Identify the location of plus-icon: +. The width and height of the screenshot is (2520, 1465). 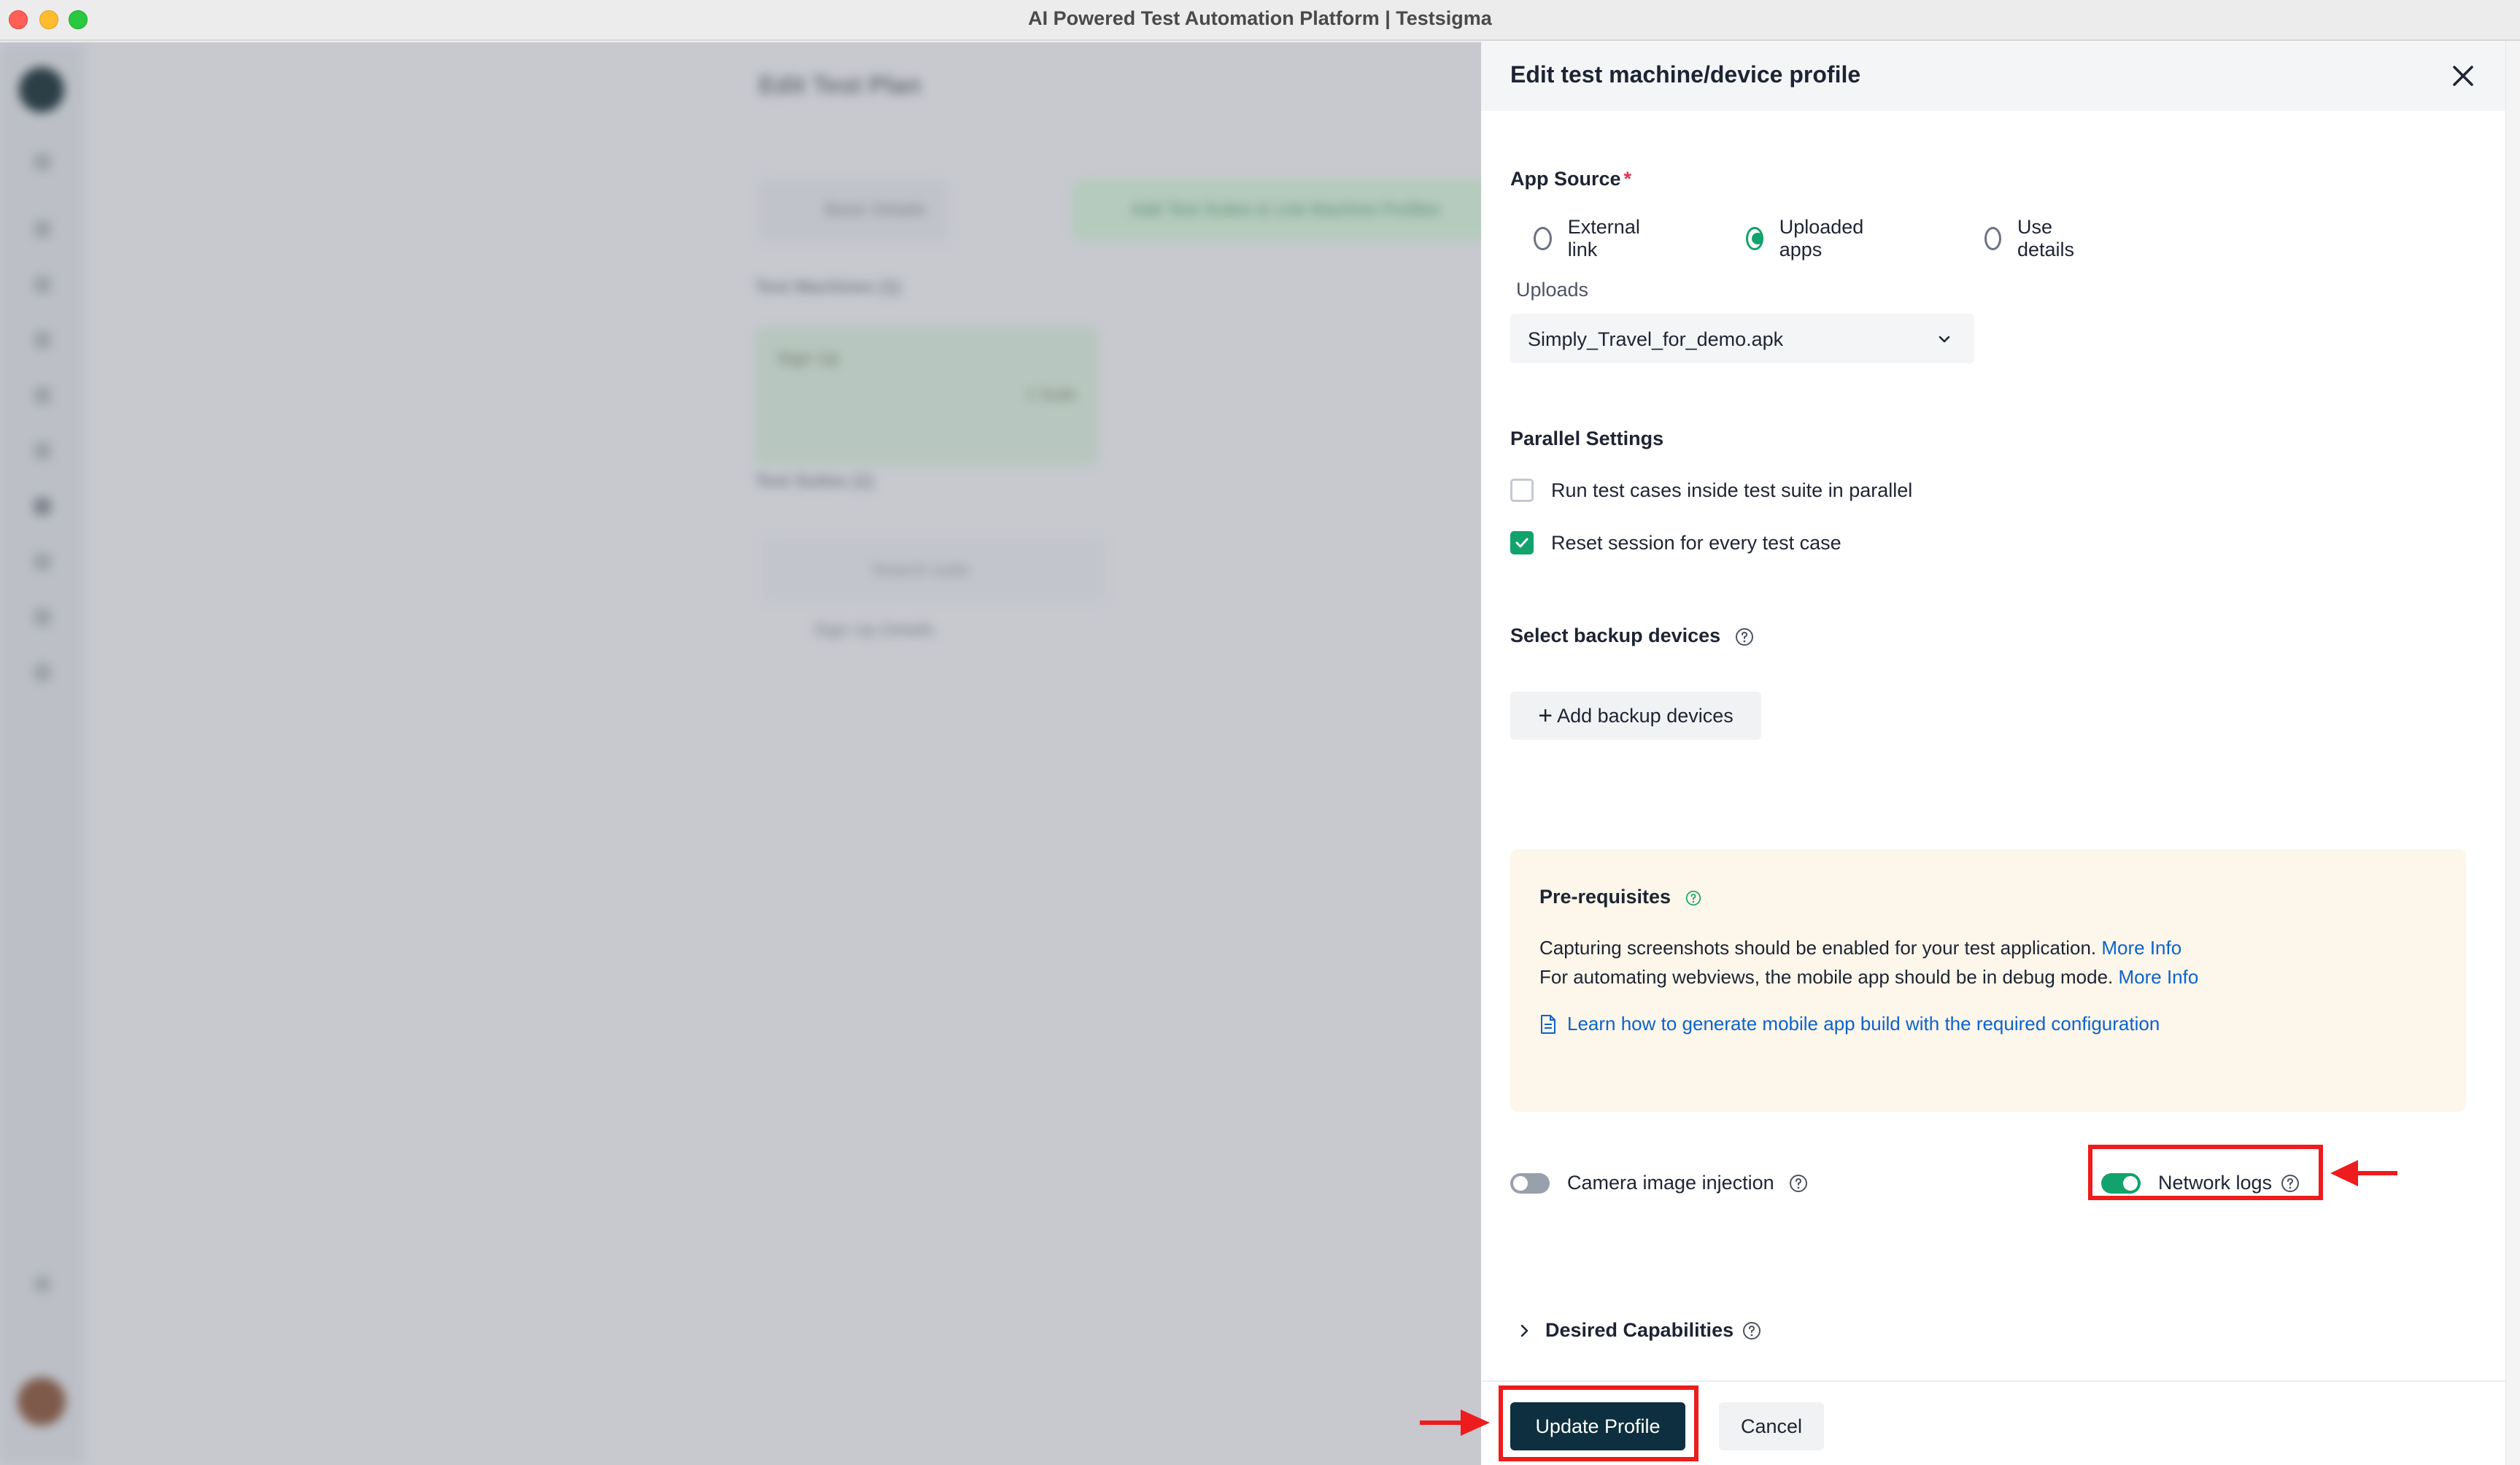
(1545, 716).